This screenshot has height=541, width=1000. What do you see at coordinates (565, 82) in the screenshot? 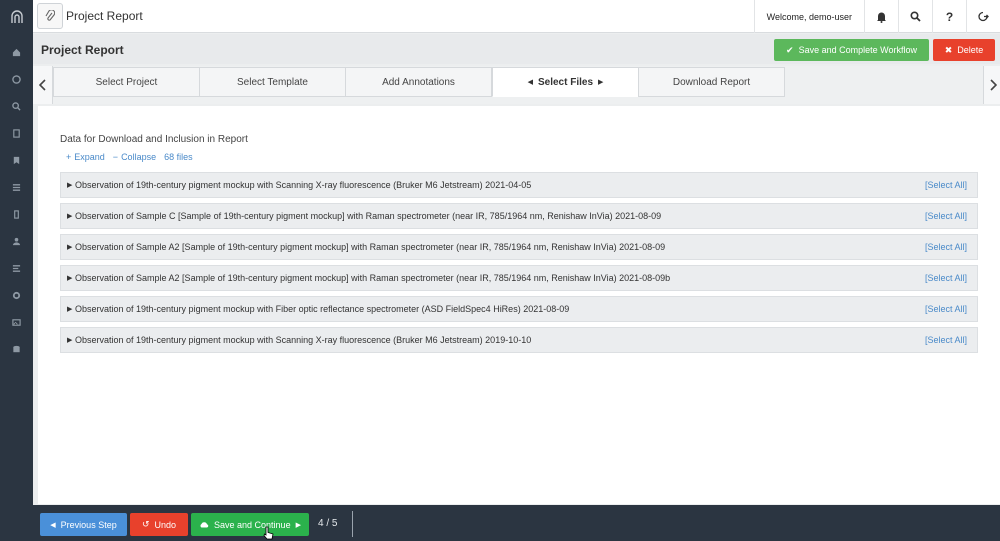
I see `tab-select-files: ◀ Select Files ▶` at bounding box center [565, 82].